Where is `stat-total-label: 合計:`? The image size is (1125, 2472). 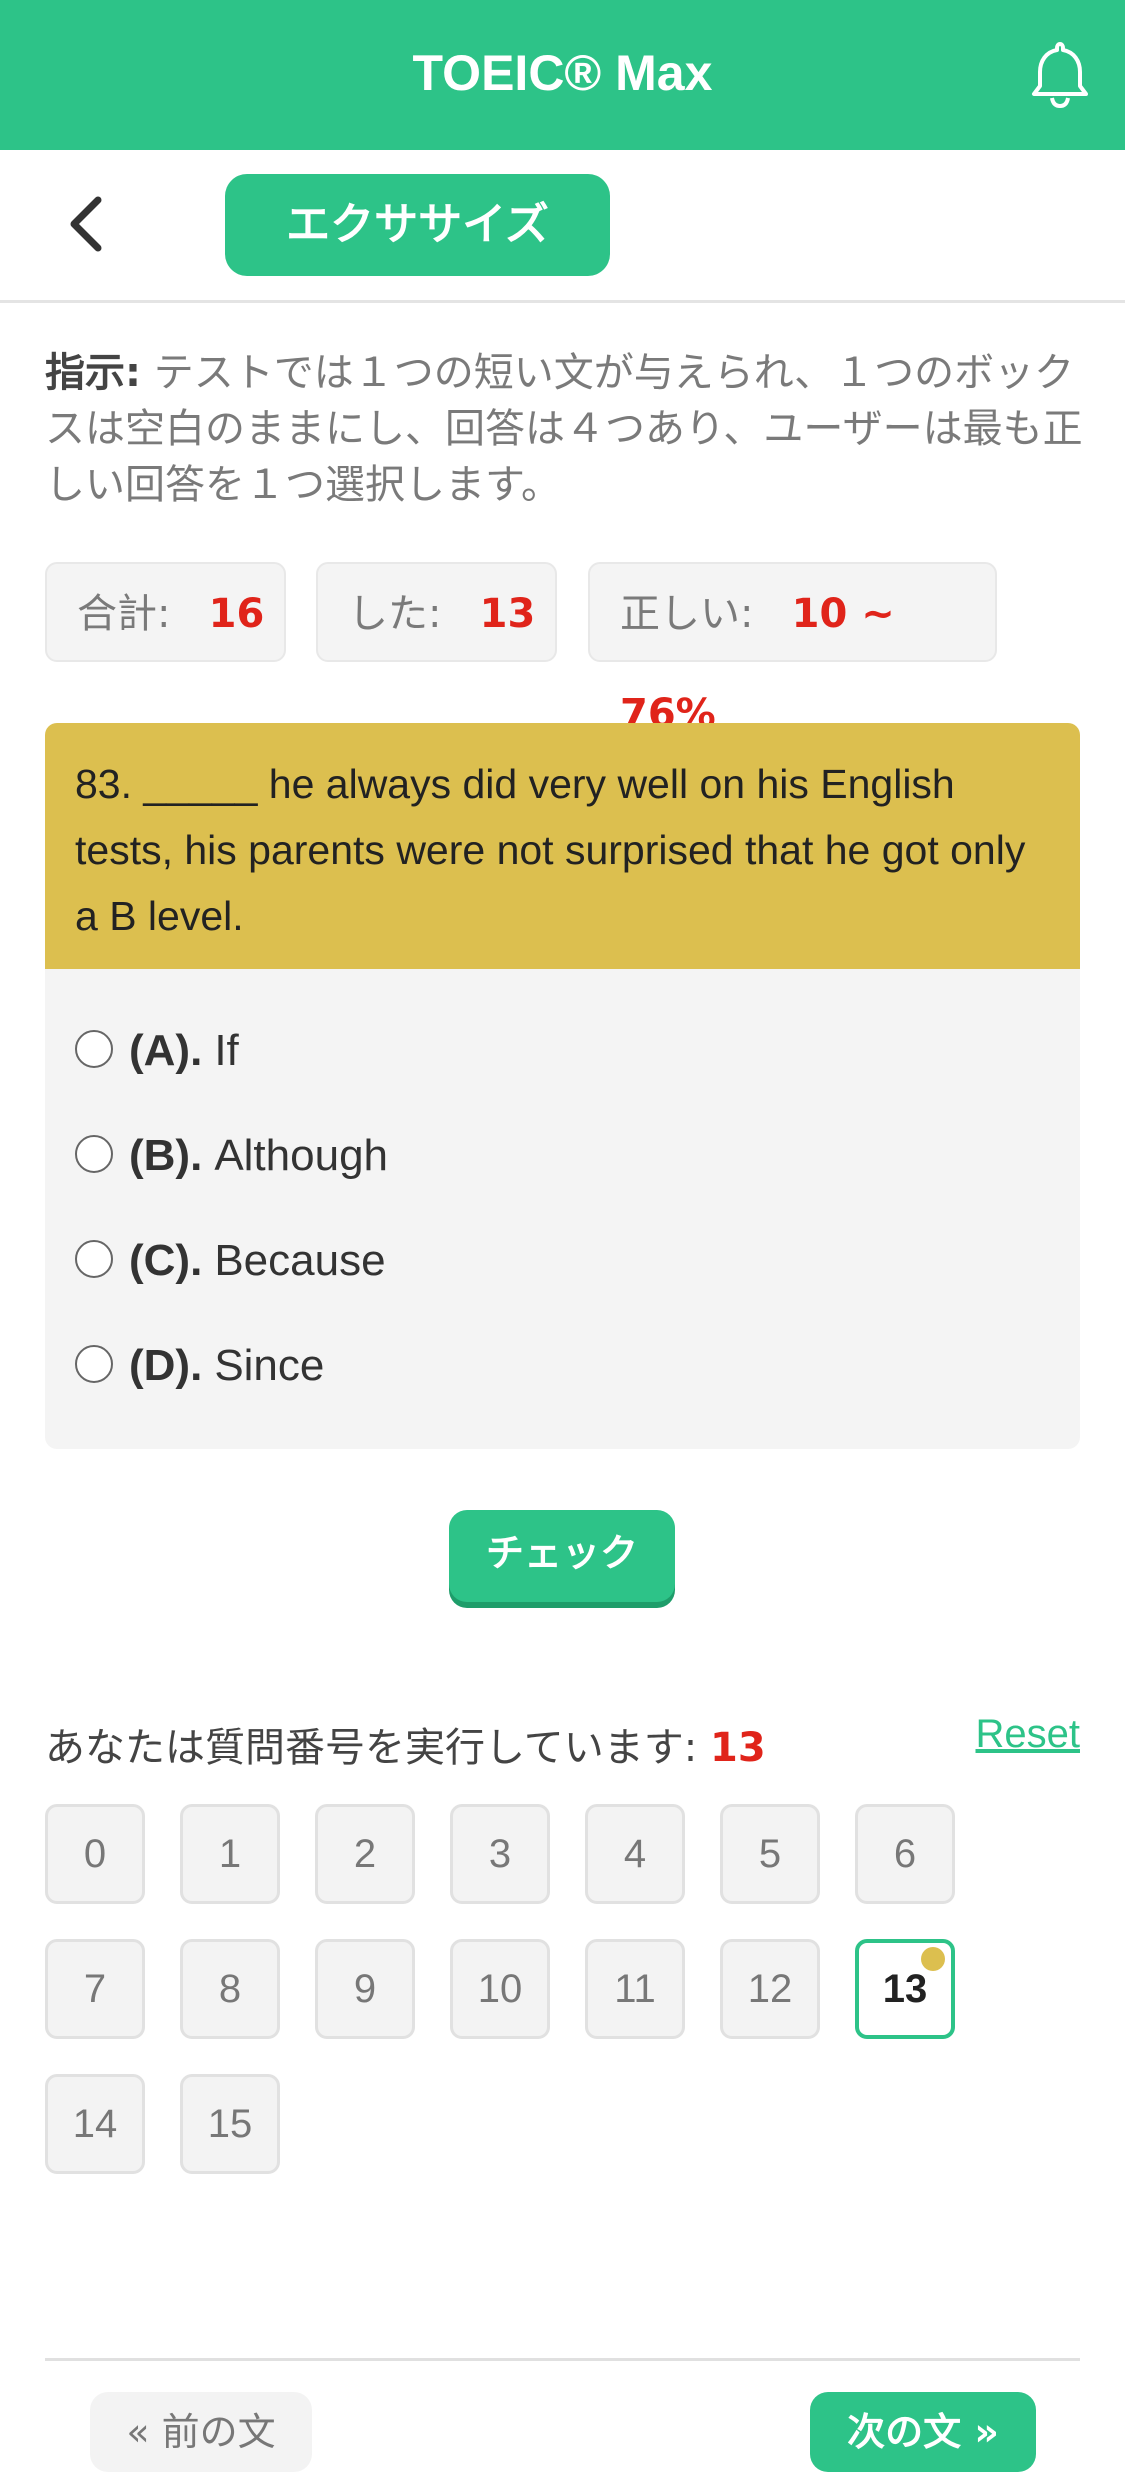
stat-total-label: 合計: is located at coordinates (124, 614).